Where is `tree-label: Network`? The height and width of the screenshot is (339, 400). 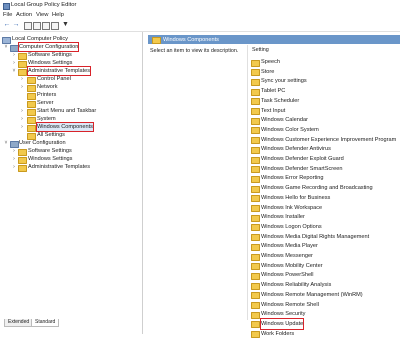
tree-label: Network is located at coordinates (47, 87).